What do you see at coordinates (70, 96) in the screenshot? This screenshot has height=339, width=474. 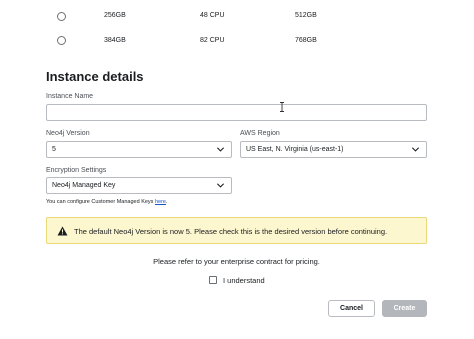 I see `instance-name-label: Instance Name` at bounding box center [70, 96].